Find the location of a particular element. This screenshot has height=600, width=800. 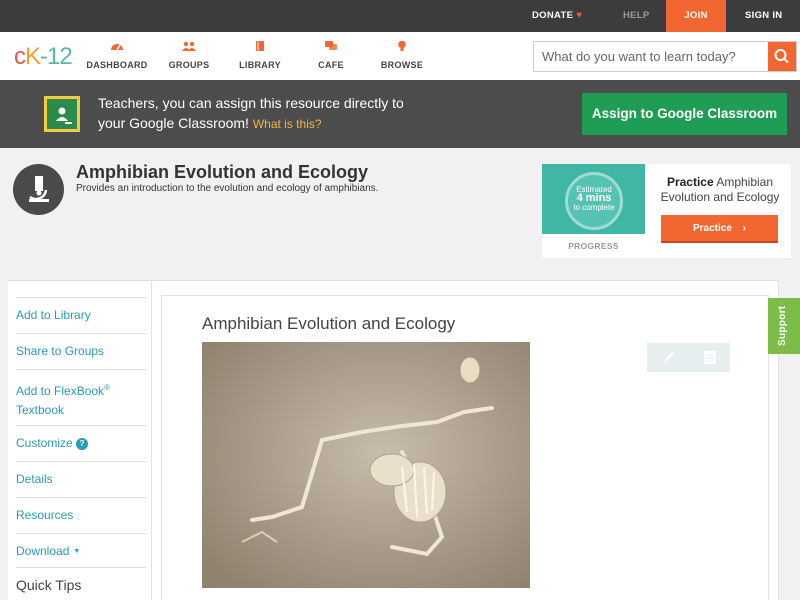

quick-tips-heading: Quick Tips is located at coordinates (81, 580).